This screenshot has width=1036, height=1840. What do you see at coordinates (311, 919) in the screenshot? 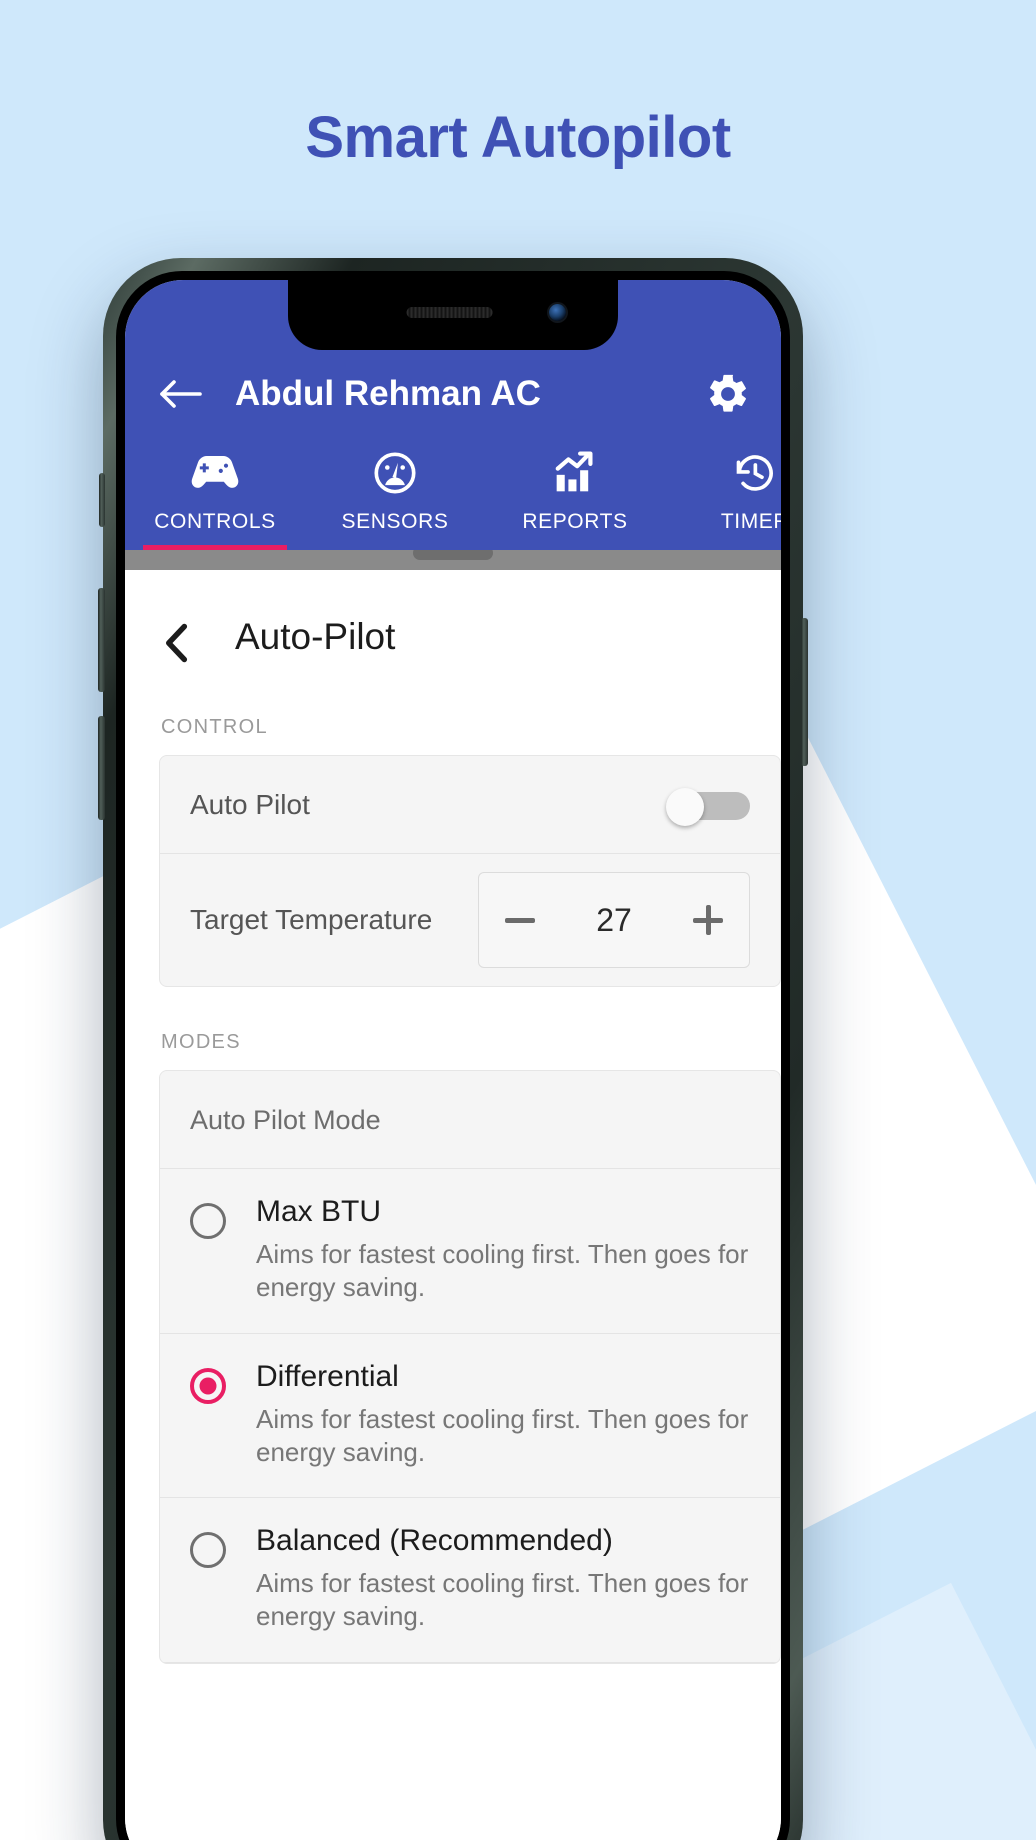
I see `target-temperature-label: Target Temperature` at bounding box center [311, 919].